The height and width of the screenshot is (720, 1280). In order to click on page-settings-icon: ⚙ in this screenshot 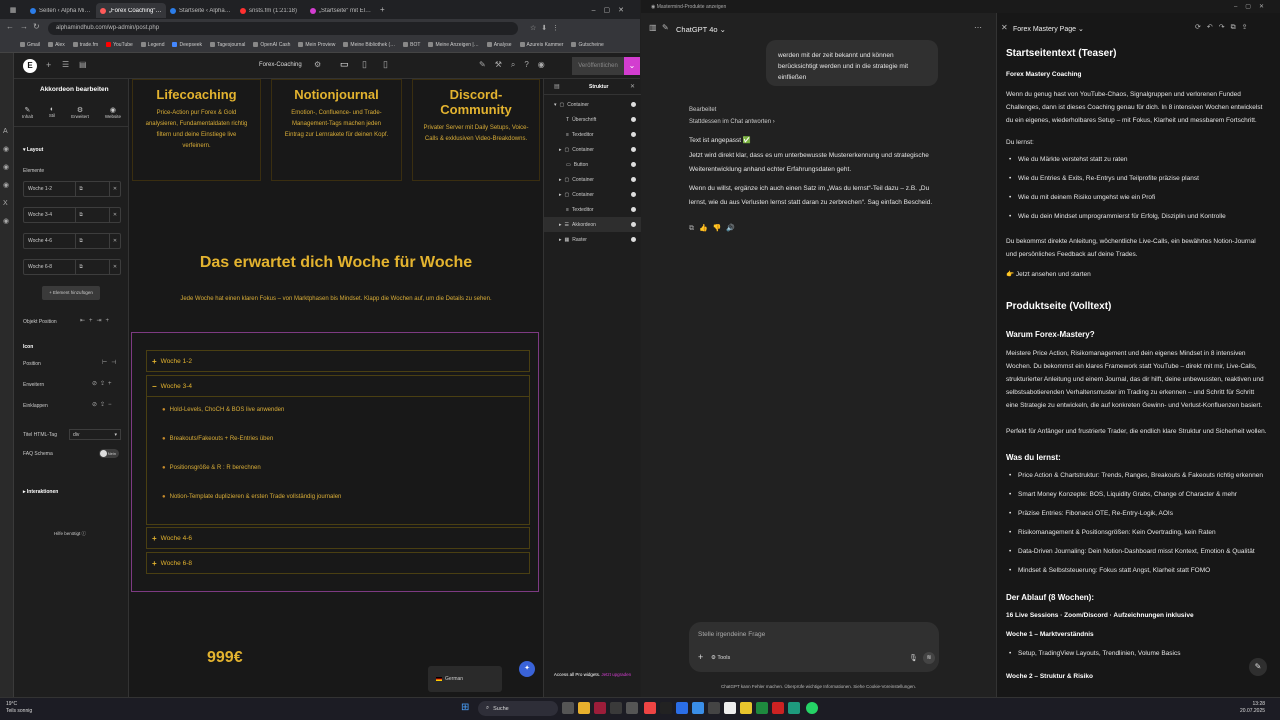, I will do `click(317, 64)`.